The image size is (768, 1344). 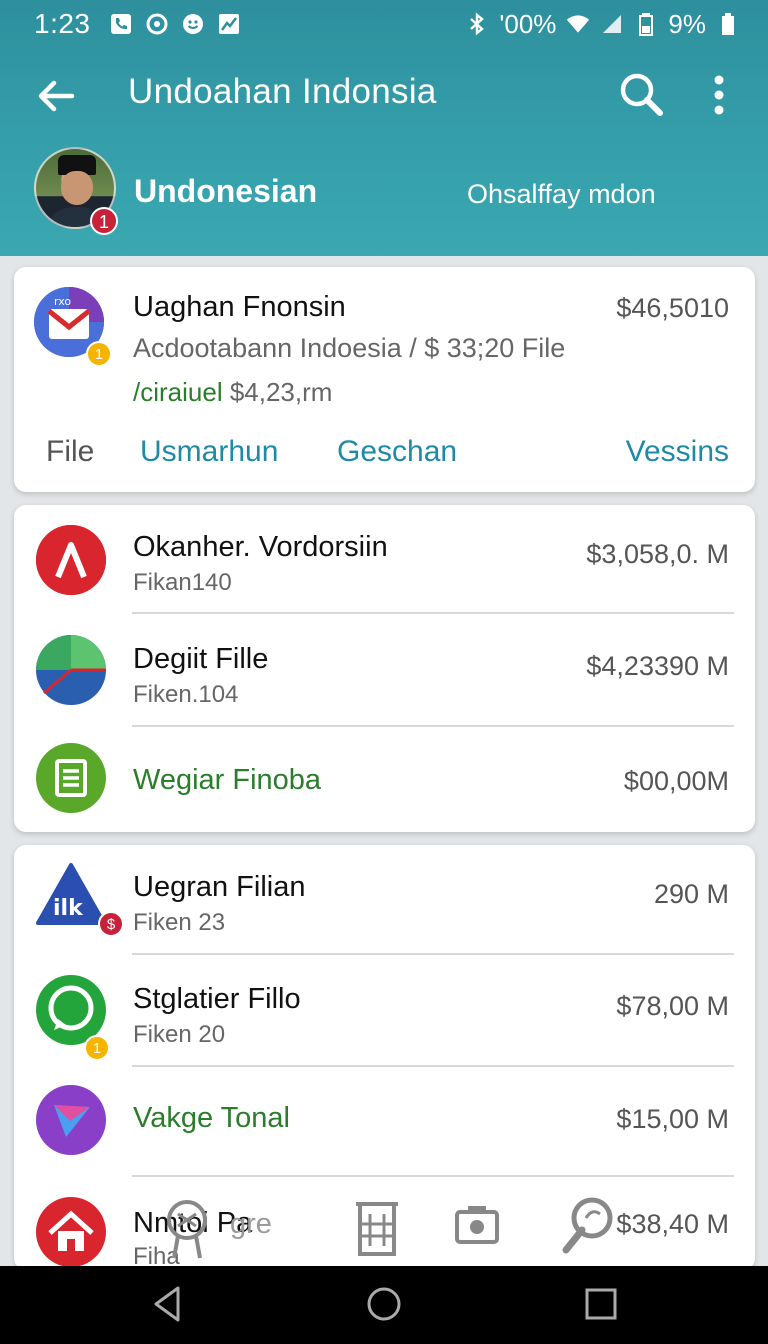 What do you see at coordinates (219, 887) in the screenshot?
I see `list-item-title: Uegran Filian` at bounding box center [219, 887].